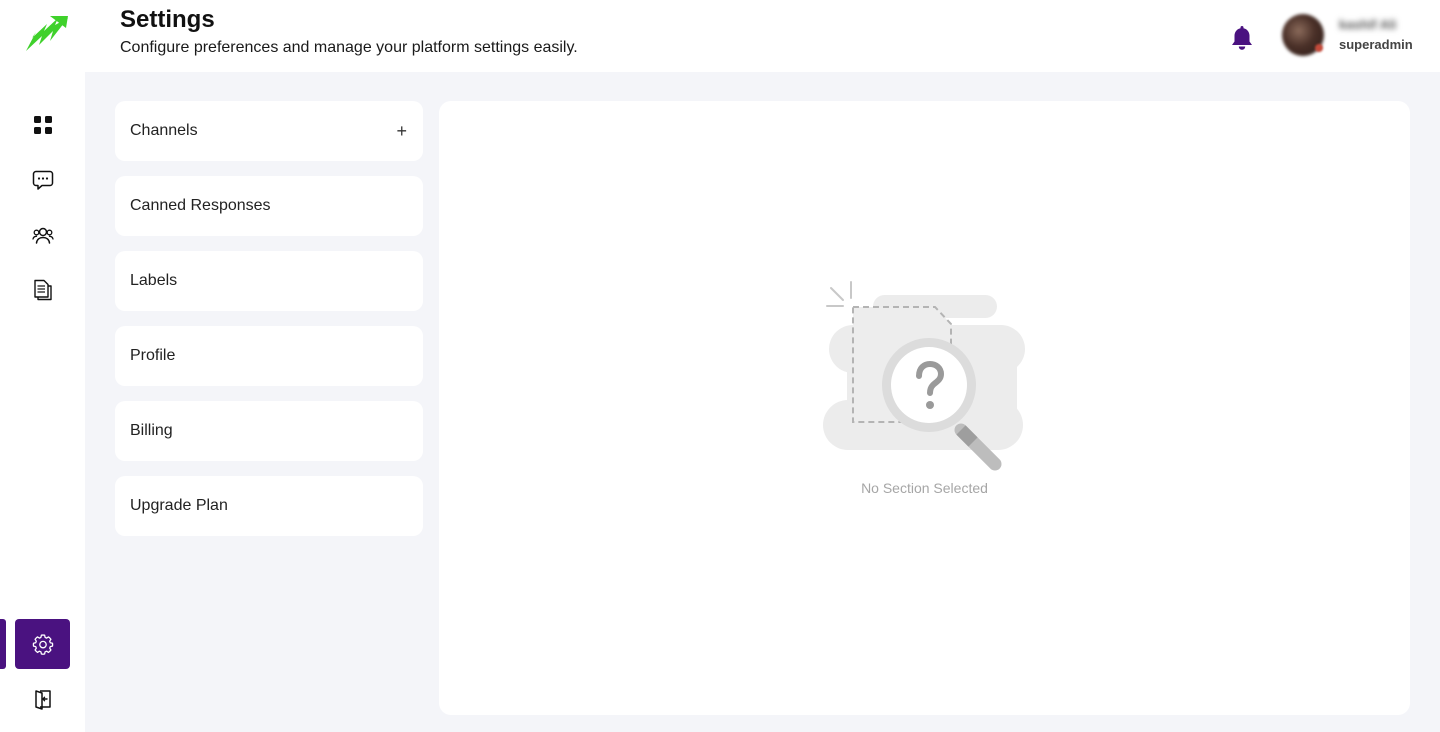  Describe the element at coordinates (269, 131) in the screenshot. I see `settings-menu-channels: Channels +` at that location.